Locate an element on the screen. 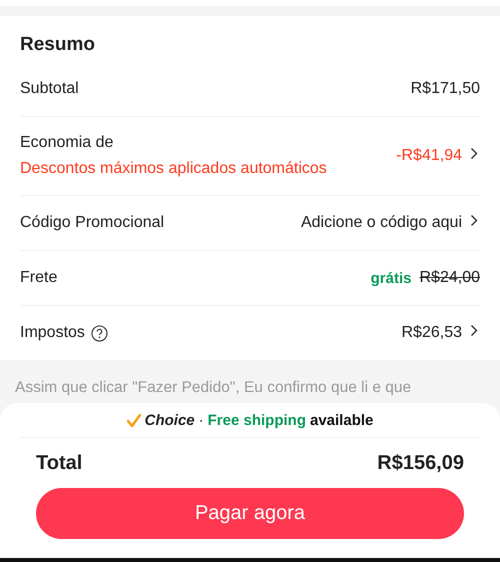 This screenshot has height=562, width=500. row-label: Economia de is located at coordinates (67, 143).